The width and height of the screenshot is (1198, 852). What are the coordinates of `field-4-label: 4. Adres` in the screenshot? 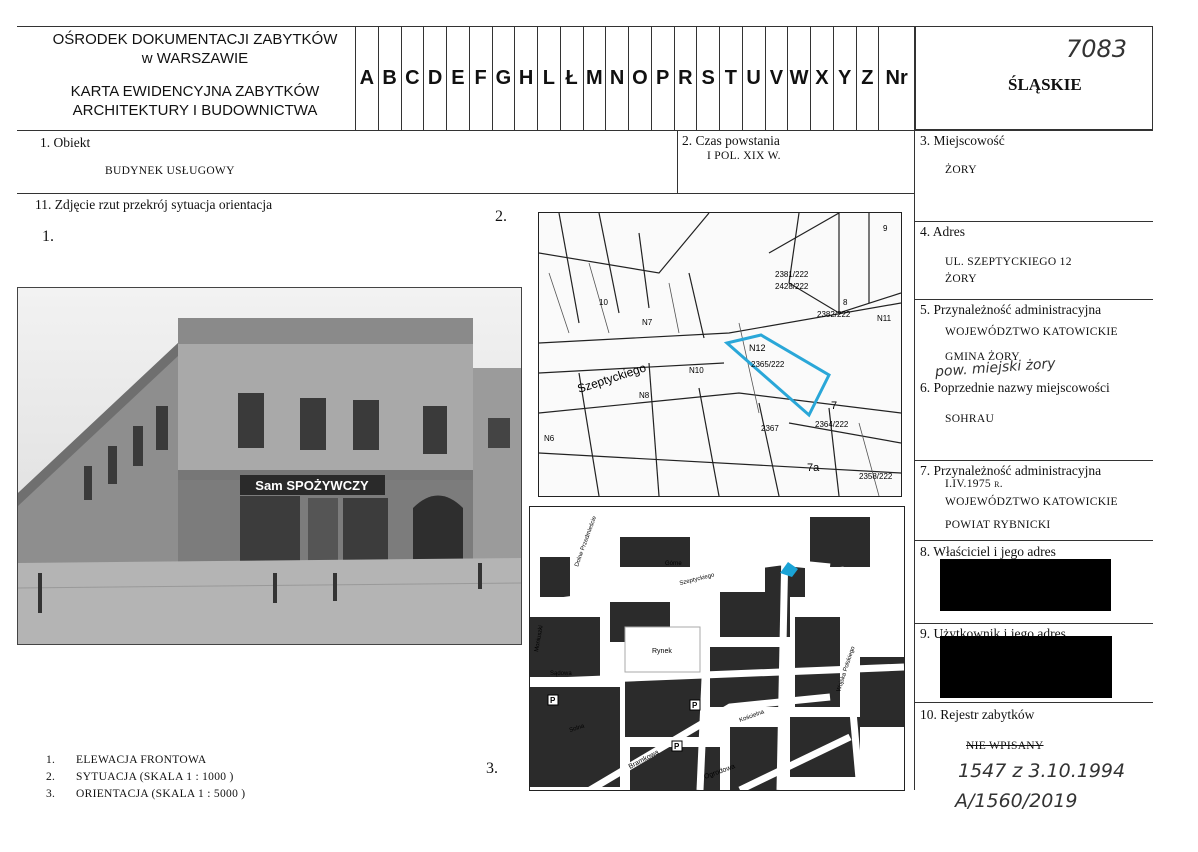 It's located at (942, 231).